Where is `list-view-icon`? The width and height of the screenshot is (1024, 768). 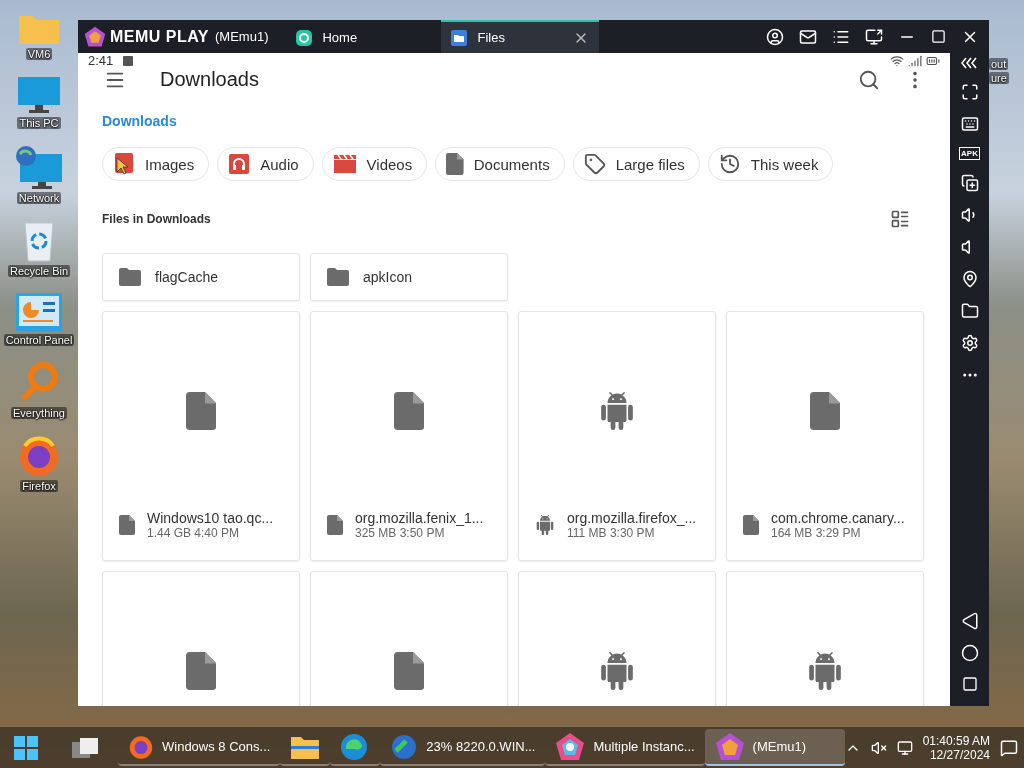 list-view-icon is located at coordinates (900, 219).